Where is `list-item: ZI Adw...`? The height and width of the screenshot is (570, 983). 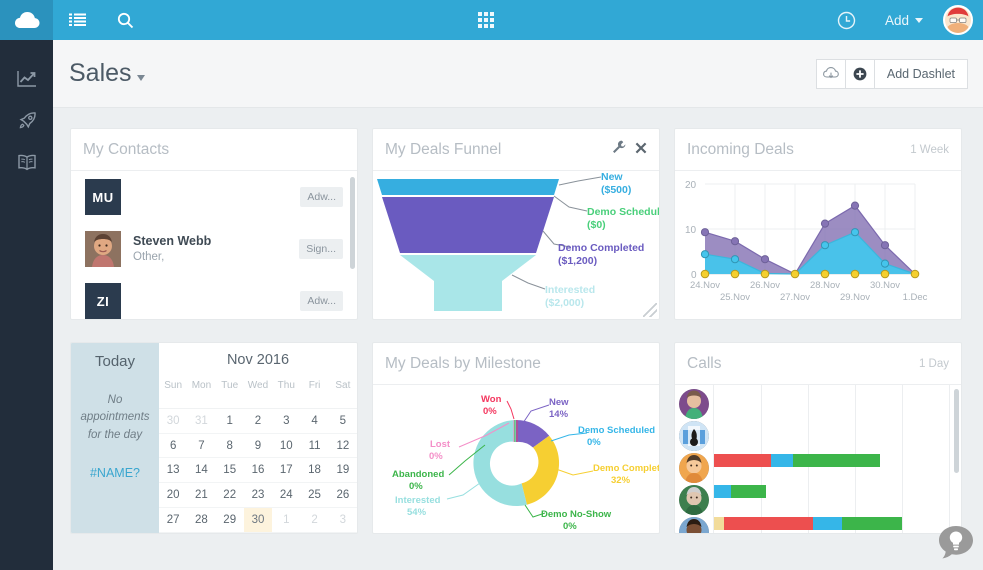 list-item: ZI Adw... is located at coordinates (214, 297).